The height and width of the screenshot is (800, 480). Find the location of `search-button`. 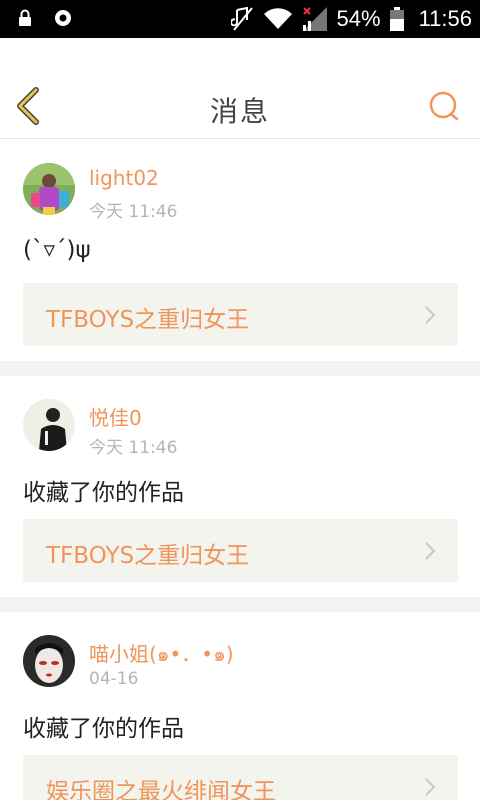

search-button is located at coordinates (444, 106).